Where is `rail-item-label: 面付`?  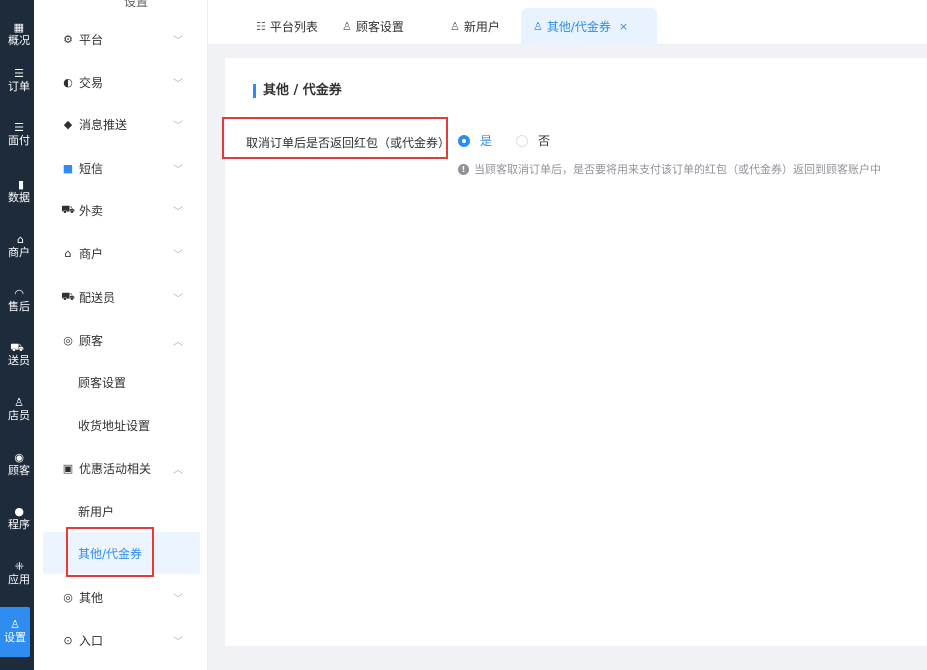 rail-item-label: 面付 is located at coordinates (19, 140).